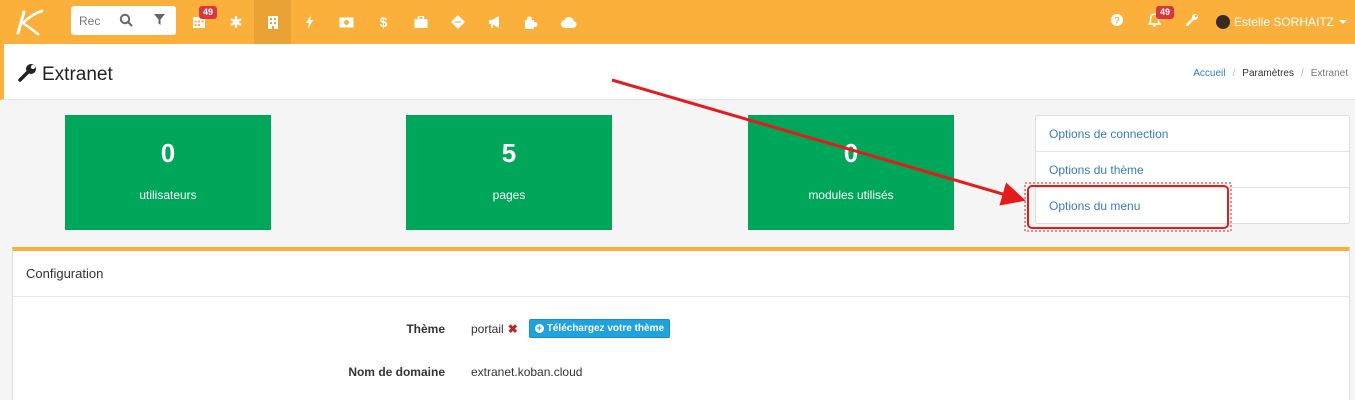 The image size is (1355, 400). I want to click on dollar-icon: $, so click(383, 22).